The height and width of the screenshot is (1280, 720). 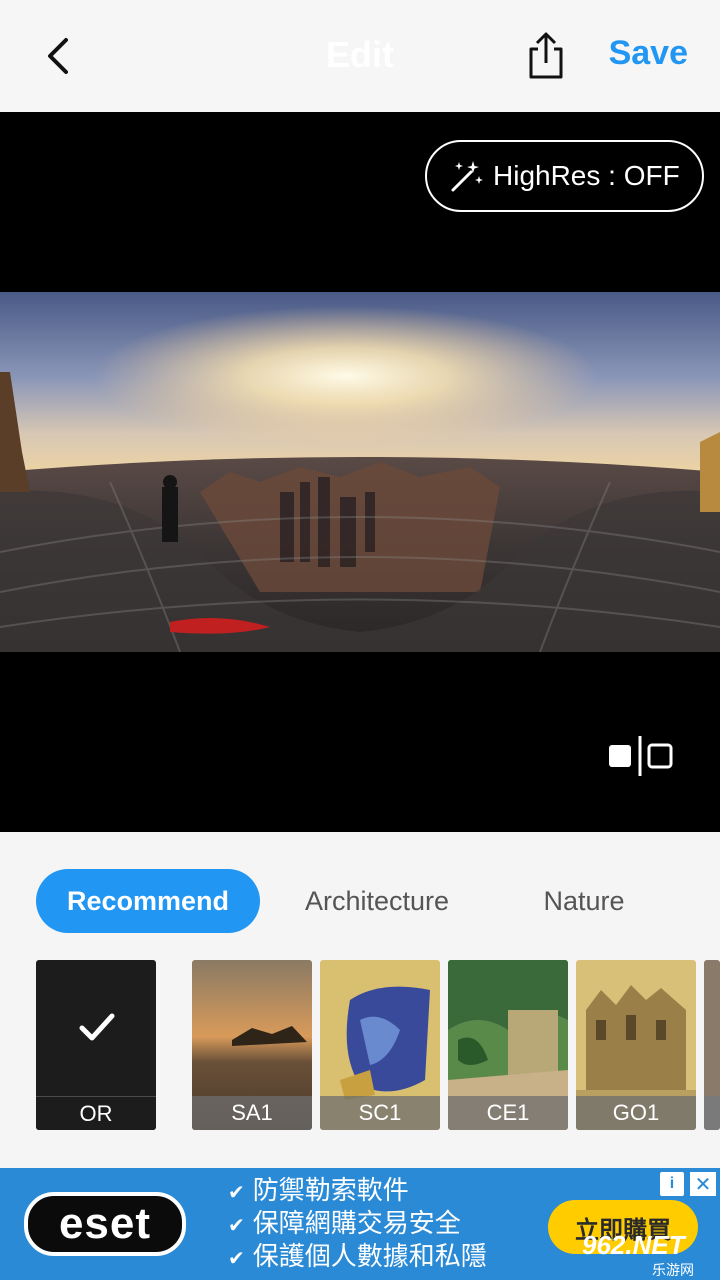 I want to click on filter-thumbnail, so click(x=712, y=1045).